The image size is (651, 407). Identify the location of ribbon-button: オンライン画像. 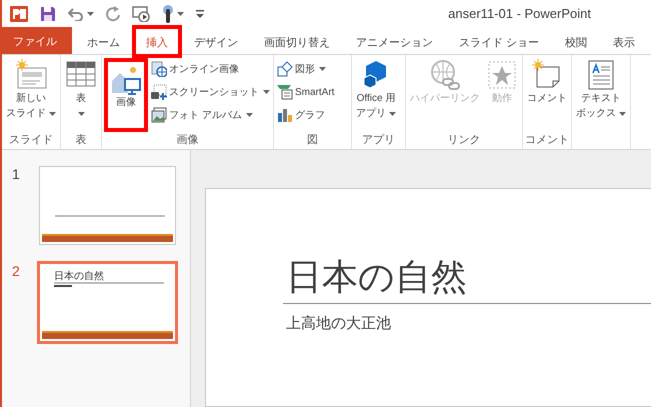
(210, 69).